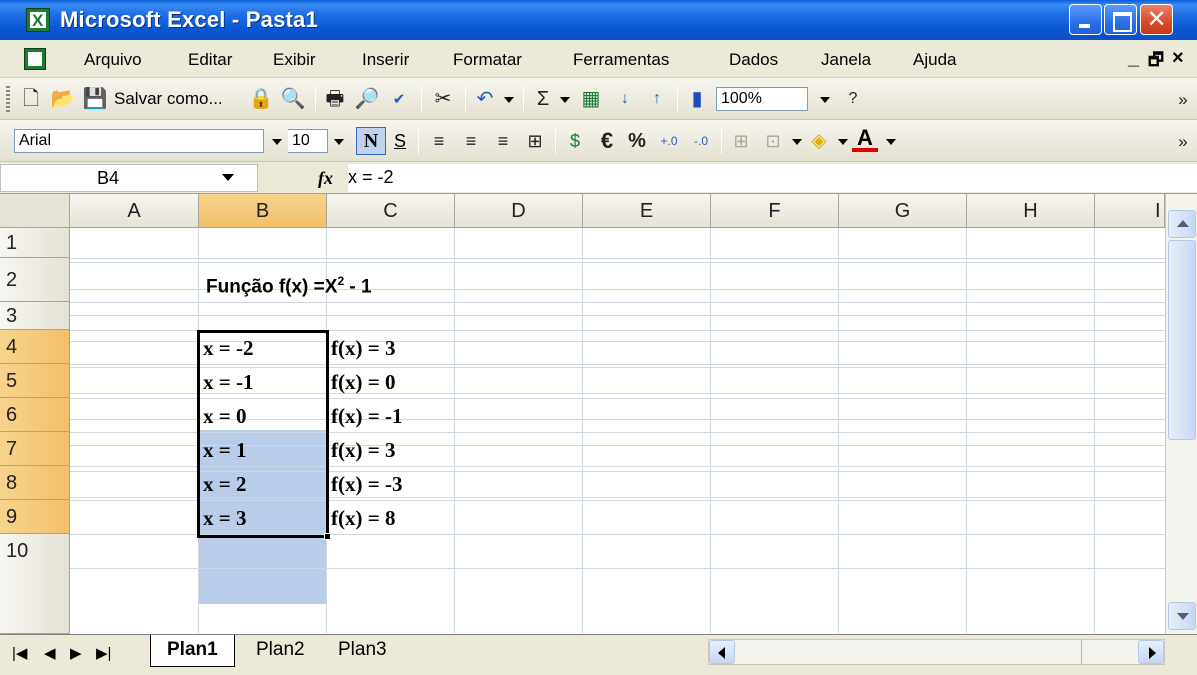  I want to click on horizontal-scroll-thumb, so click(909, 652).